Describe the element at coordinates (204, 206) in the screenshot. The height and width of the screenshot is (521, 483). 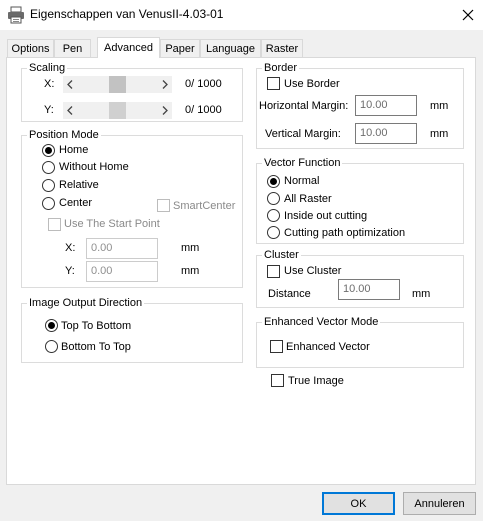
I see `smartcenter-label: SmartCenter` at that location.